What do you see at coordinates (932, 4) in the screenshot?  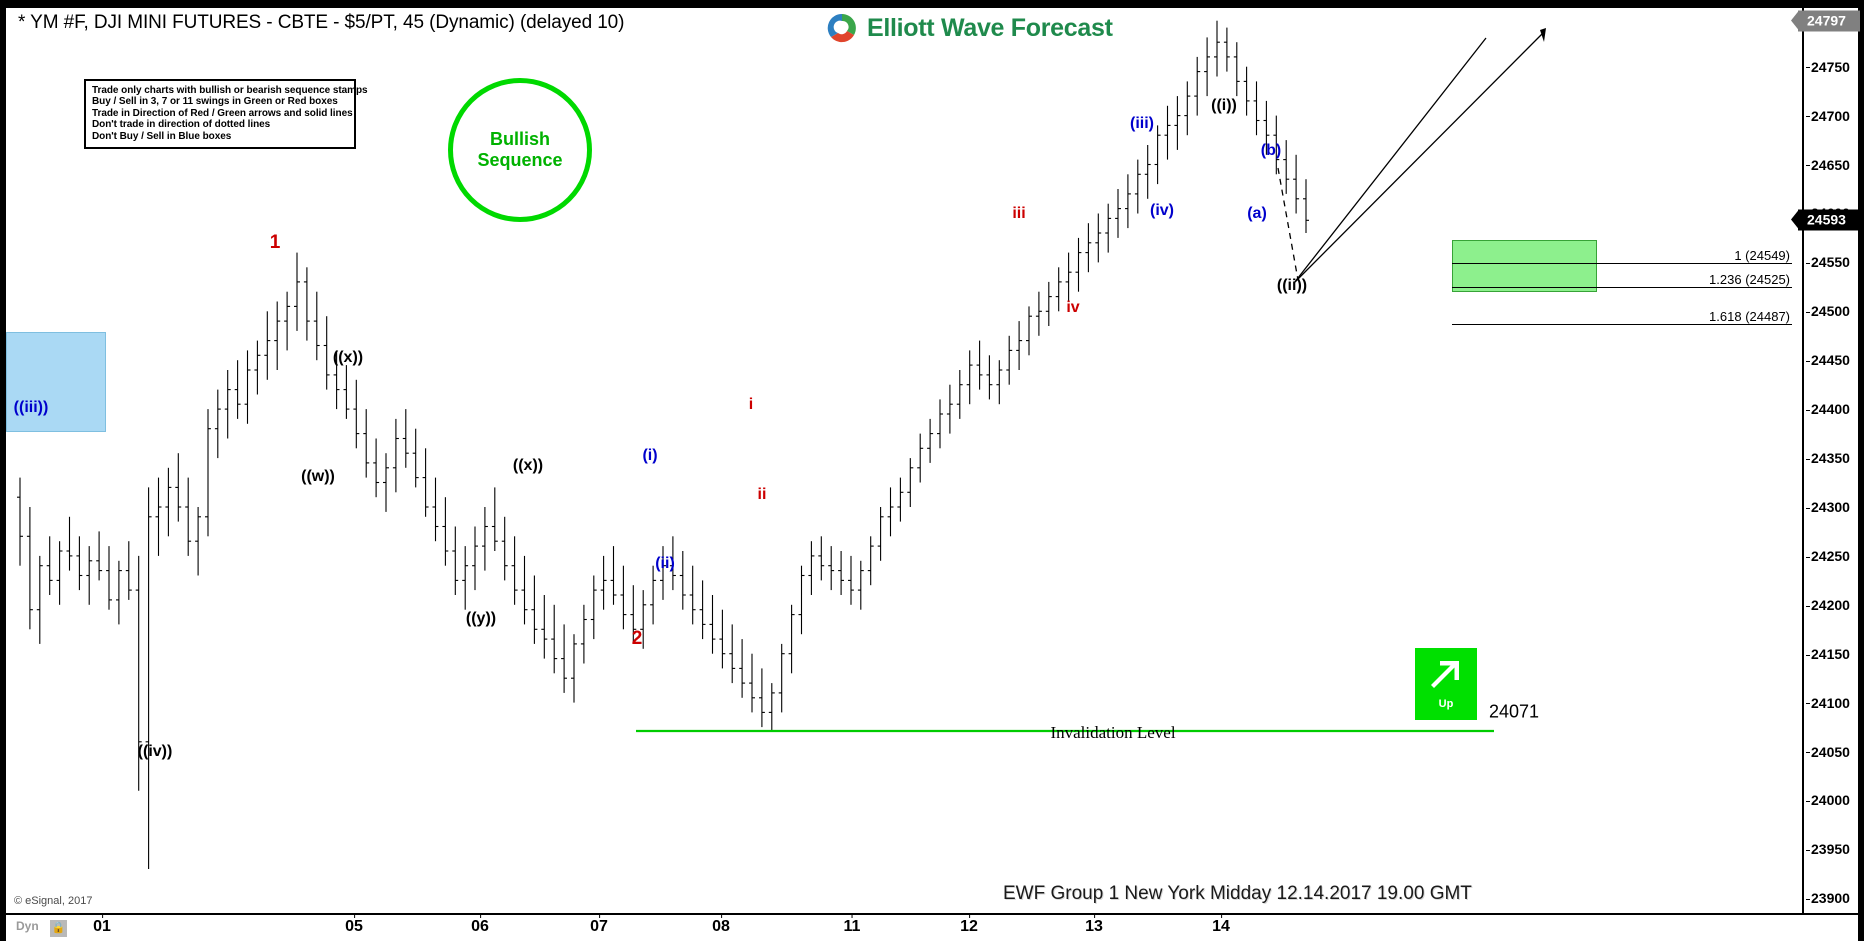 I see `window-frame-top` at bounding box center [932, 4].